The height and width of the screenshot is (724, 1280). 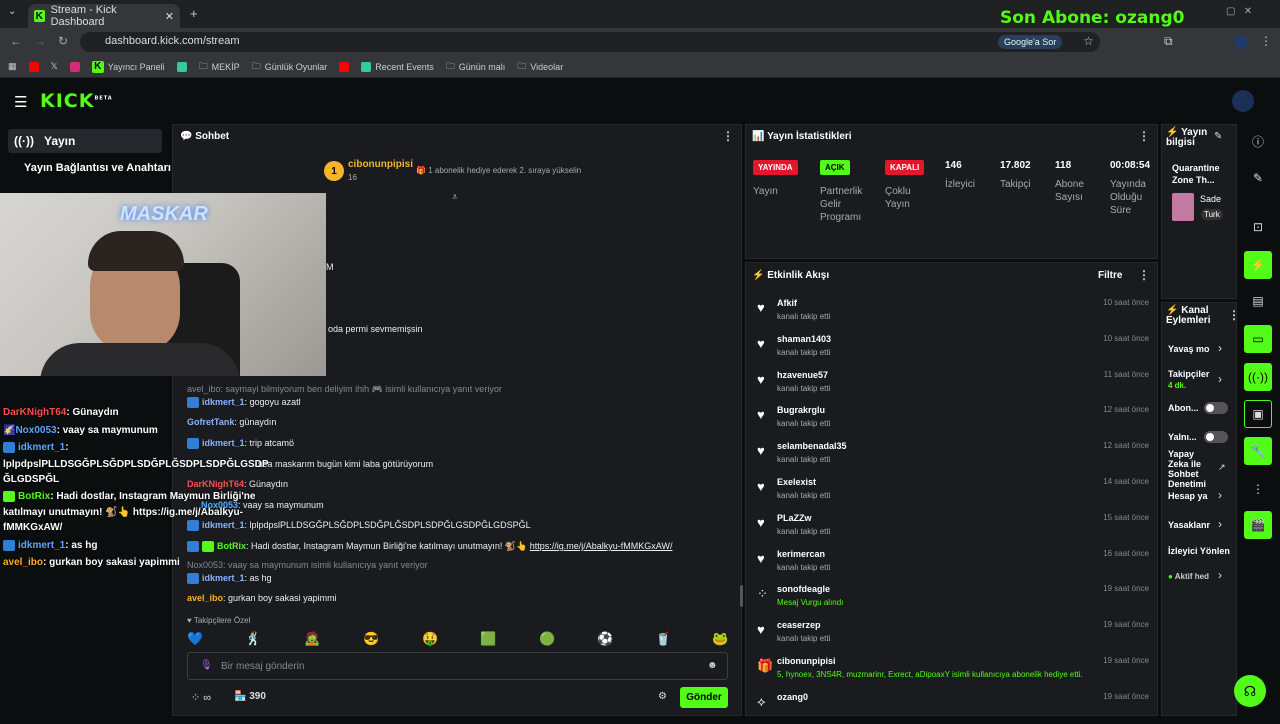 I want to click on x-icon: 𝕏, so click(x=54, y=66).